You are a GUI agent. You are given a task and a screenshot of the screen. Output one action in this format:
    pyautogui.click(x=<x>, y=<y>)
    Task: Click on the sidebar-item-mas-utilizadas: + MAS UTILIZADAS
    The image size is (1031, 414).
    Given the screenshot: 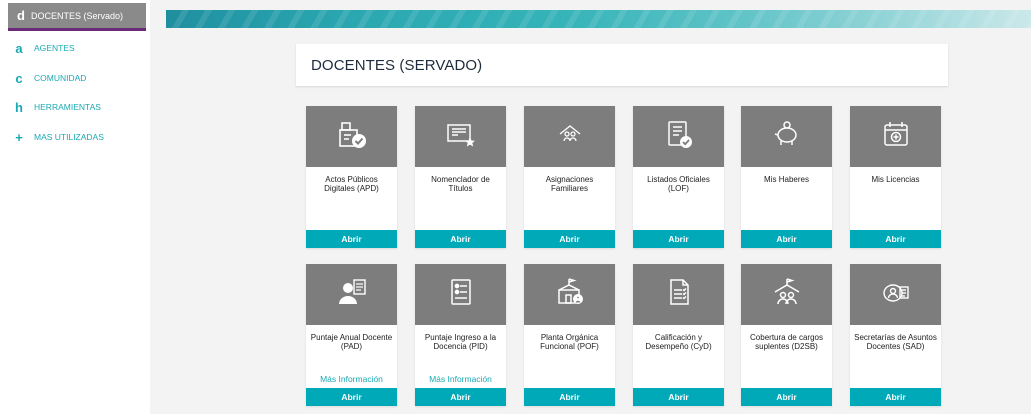 What is the action you would take?
    pyautogui.click(x=56, y=137)
    